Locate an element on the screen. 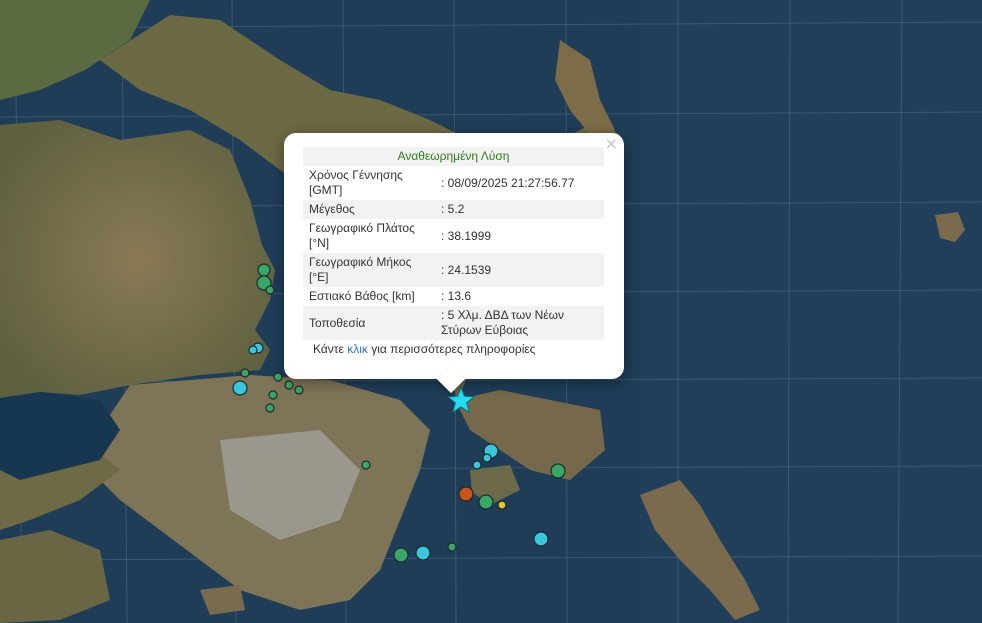 This screenshot has width=982, height=623. table-row: Γεωγραφικό Μήκος [°E] : 24.1539 is located at coordinates (453, 270).